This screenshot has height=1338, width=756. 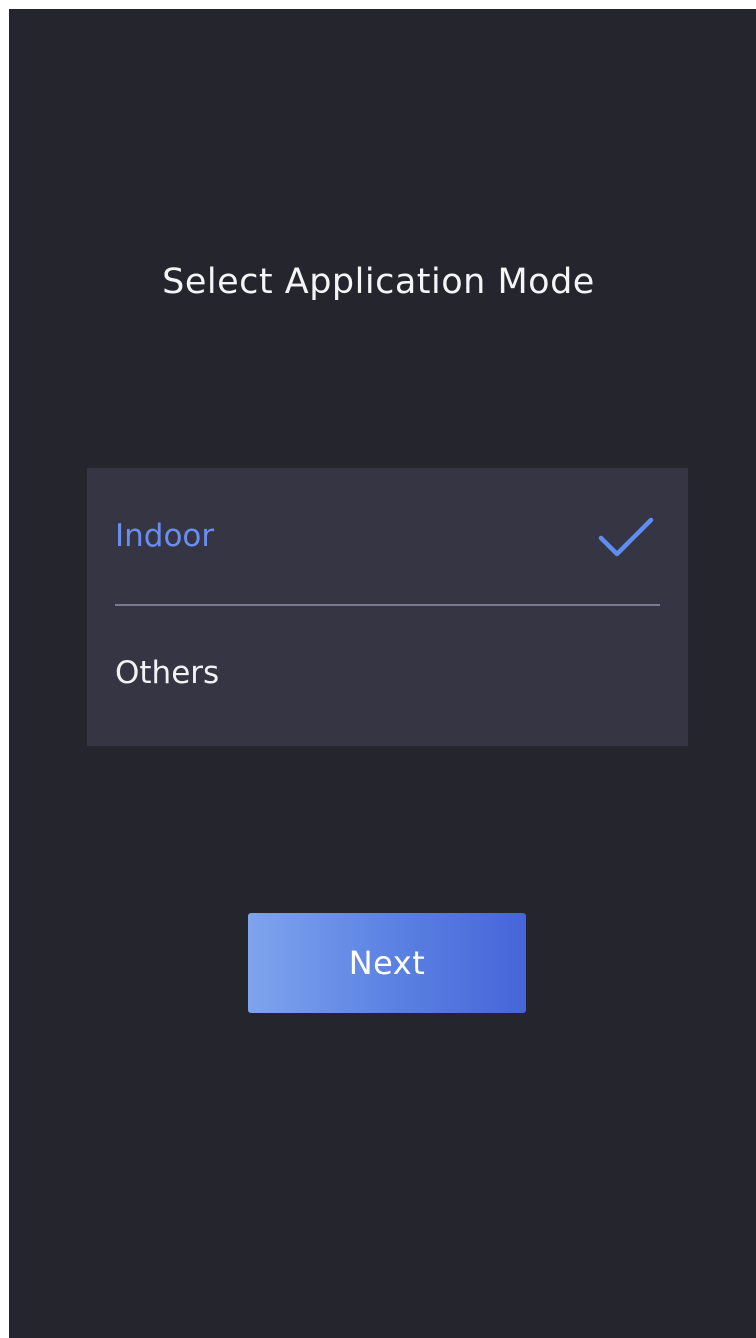 What do you see at coordinates (387, 536) in the screenshot?
I see `mode-option-indoor: Indoor` at bounding box center [387, 536].